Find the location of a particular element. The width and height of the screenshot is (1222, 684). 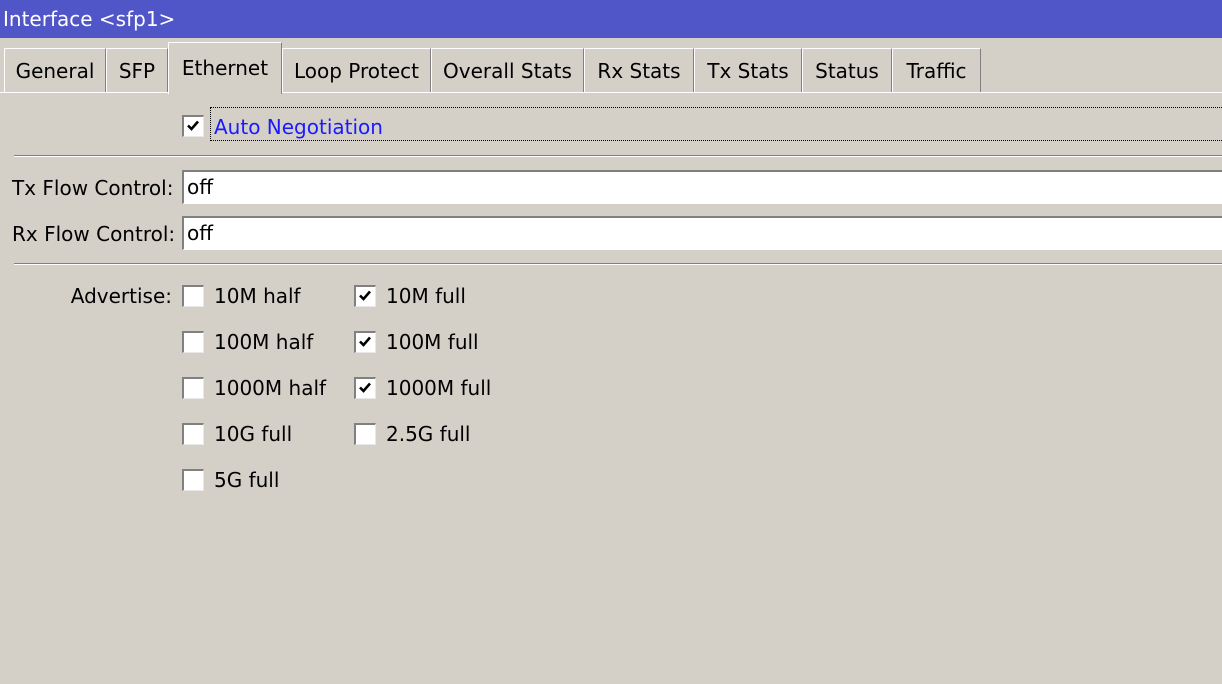

title-bar: Interface <sfp1> is located at coordinates (611, 19).